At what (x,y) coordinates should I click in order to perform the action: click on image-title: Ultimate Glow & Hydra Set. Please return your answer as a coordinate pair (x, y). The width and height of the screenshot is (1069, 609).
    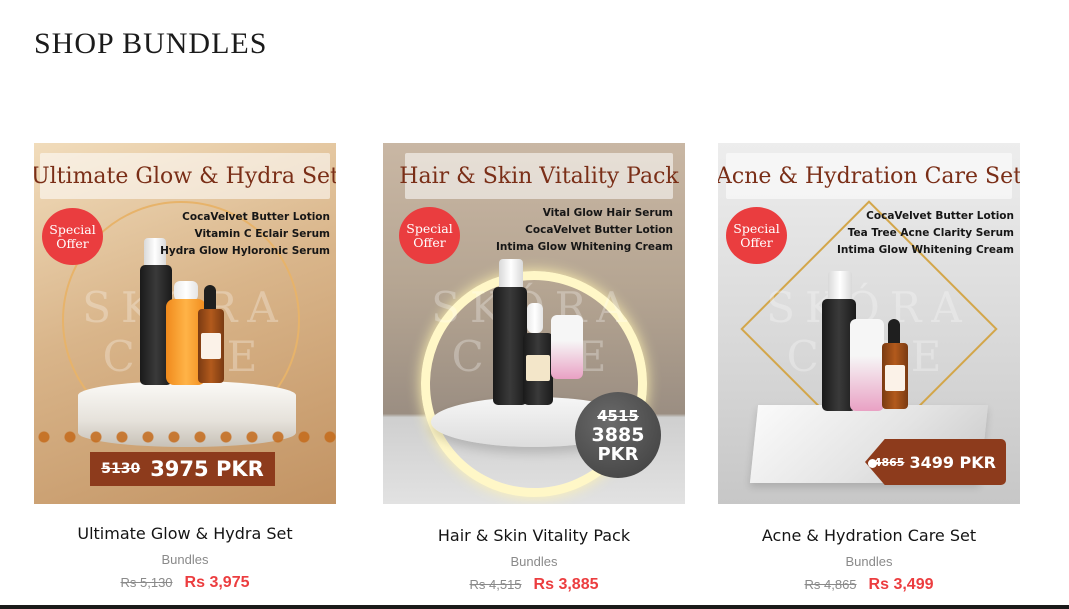
    Looking at the image, I should click on (185, 176).